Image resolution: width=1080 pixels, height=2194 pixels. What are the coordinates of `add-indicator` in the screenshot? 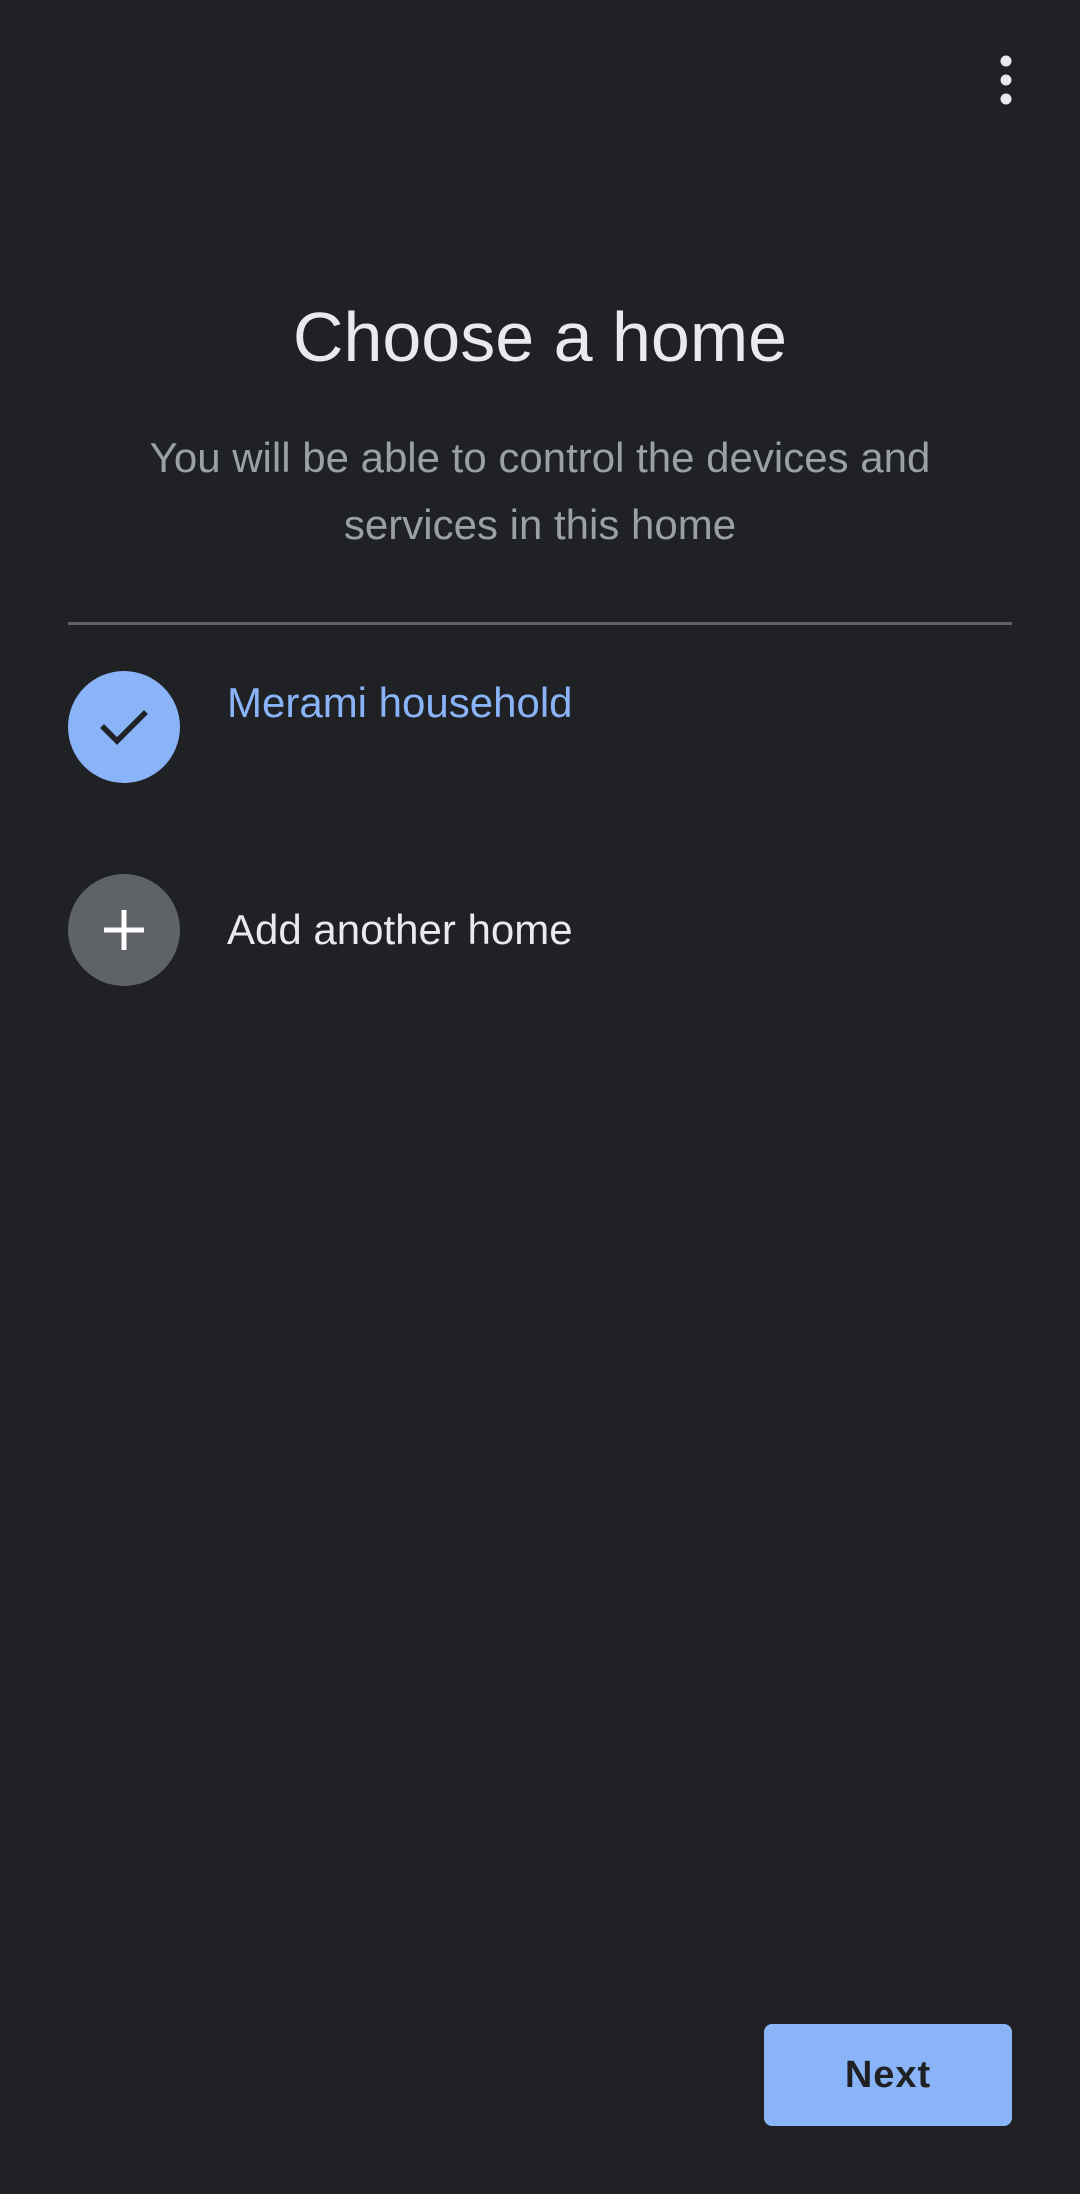 It's located at (124, 930).